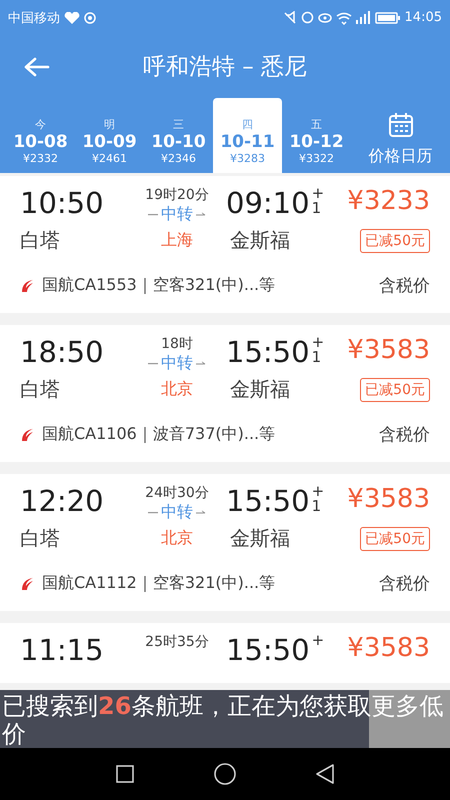 This screenshot has width=450, height=800. What do you see at coordinates (225, 653) in the screenshot?
I see `flight-card: 11:15 25时35分 15:50+ ¥3583` at bounding box center [225, 653].